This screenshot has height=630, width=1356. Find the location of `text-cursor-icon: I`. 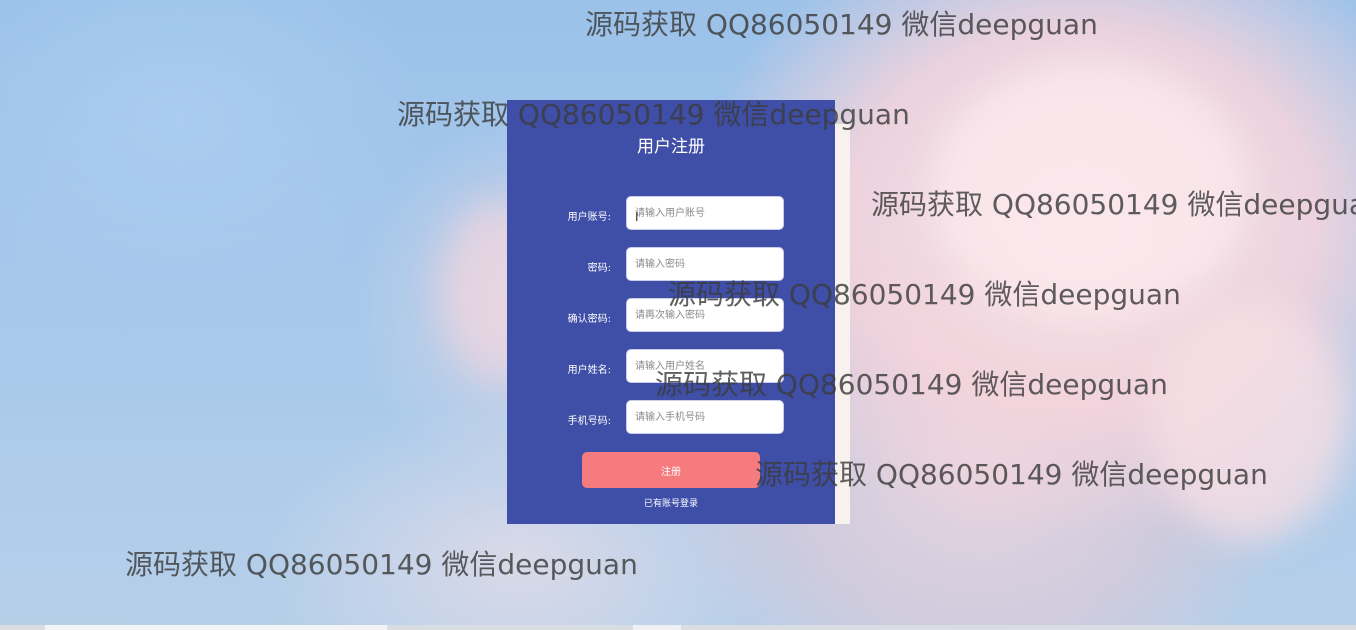

text-cursor-icon: I is located at coordinates (637, 217).